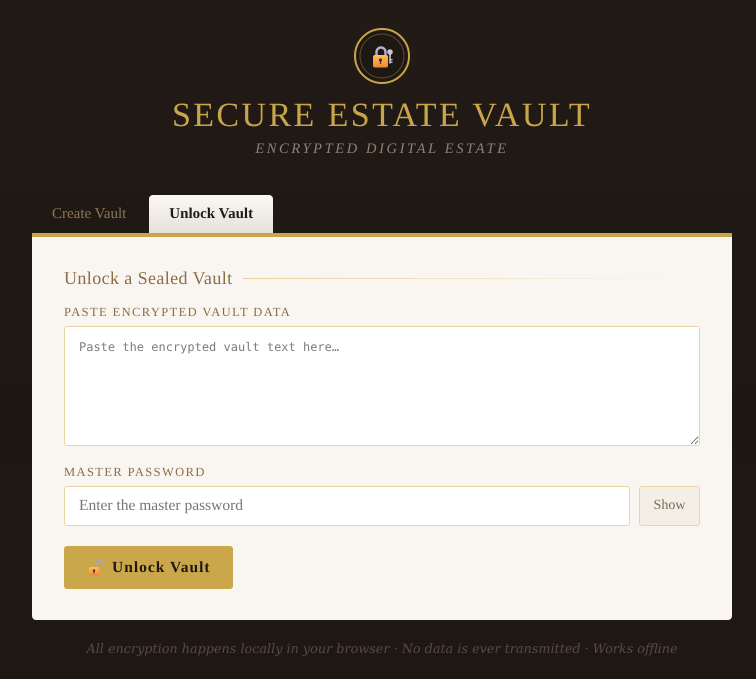  I want to click on section-heading: Unlock a Sealed Vault, so click(148, 278).